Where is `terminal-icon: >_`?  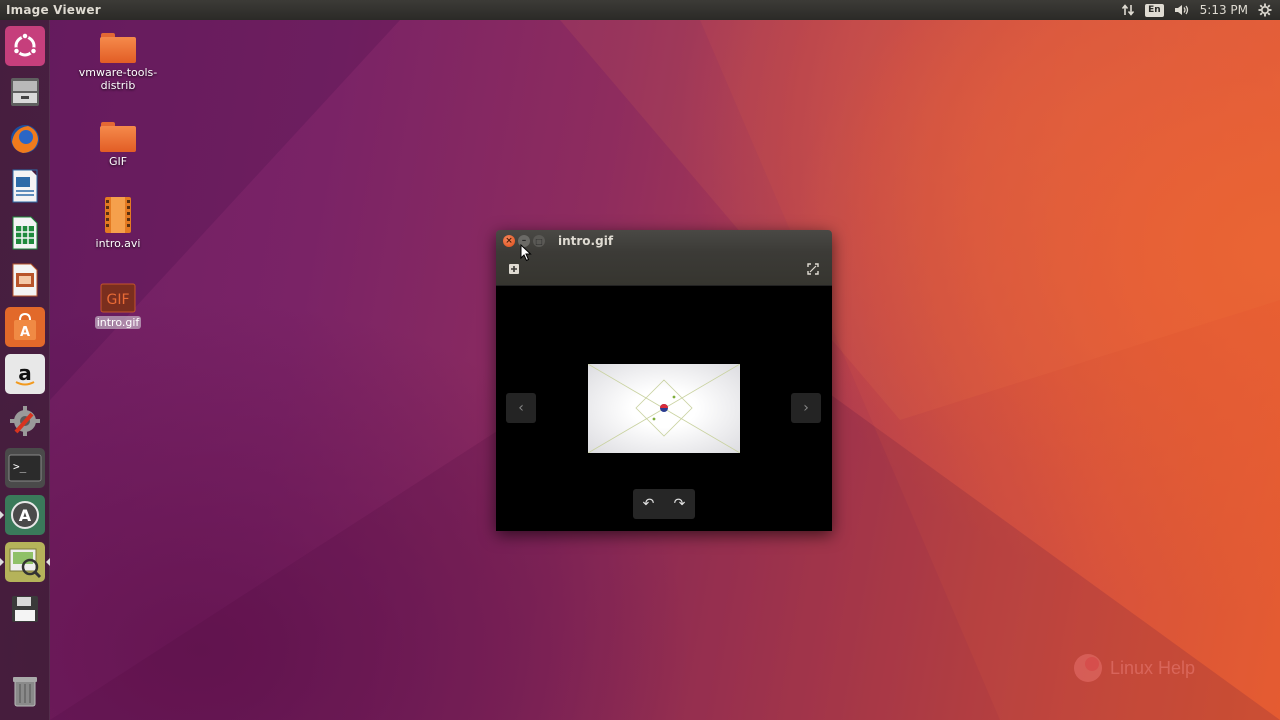
terminal-icon: >_ is located at coordinates (25, 468).